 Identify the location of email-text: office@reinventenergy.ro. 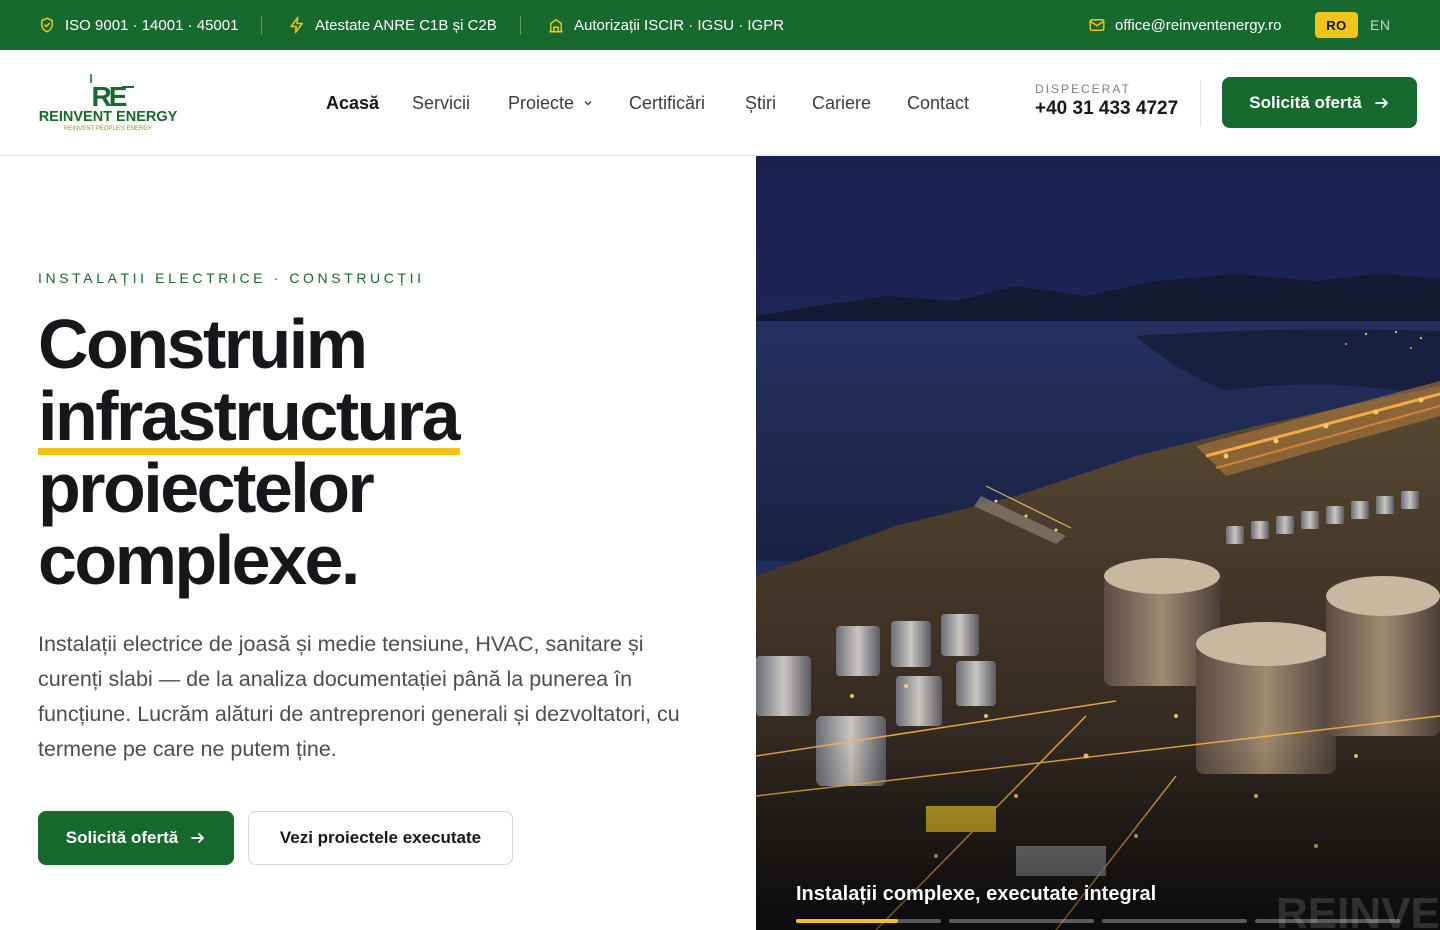
(1198, 25).